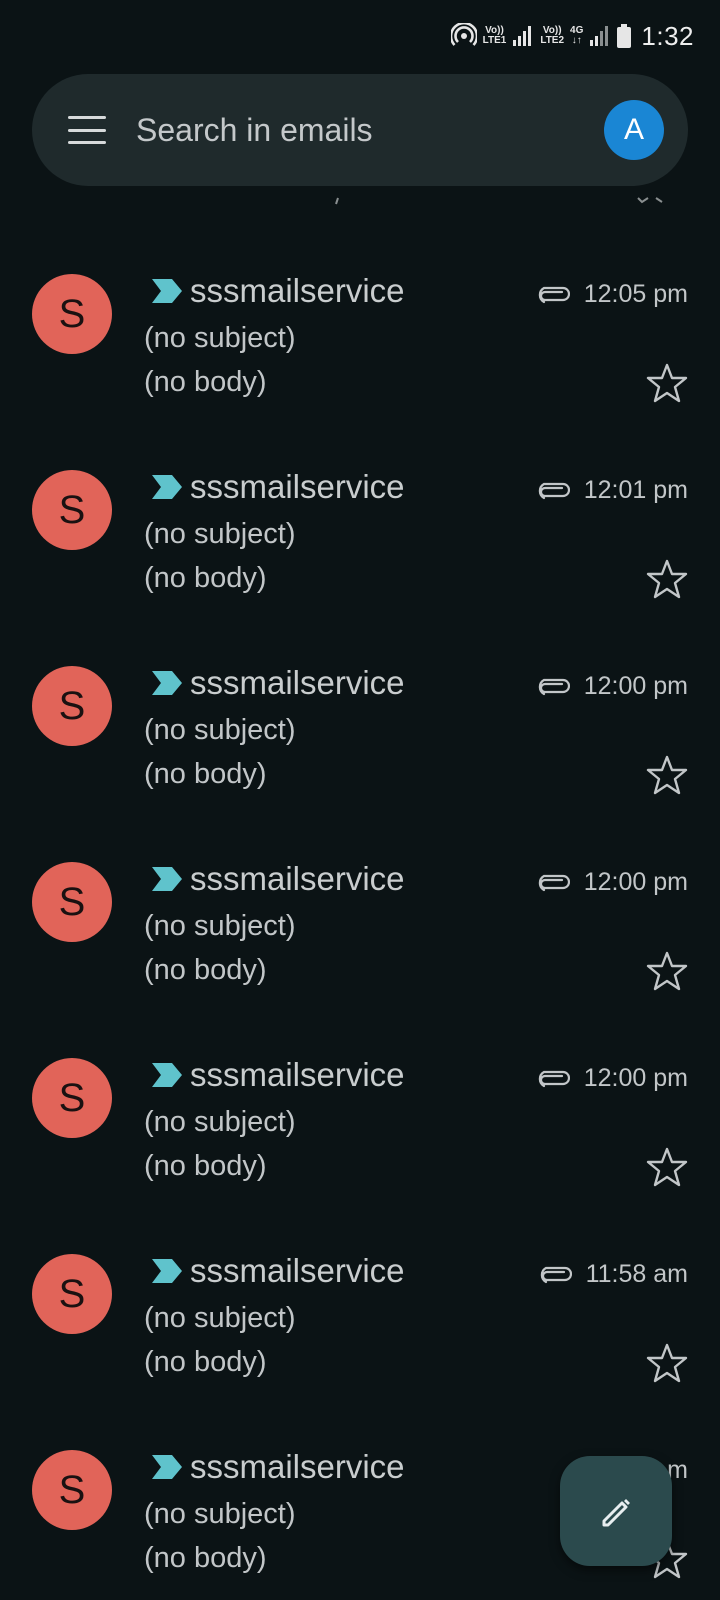  What do you see at coordinates (624, 36) in the screenshot?
I see `battery-icon` at bounding box center [624, 36].